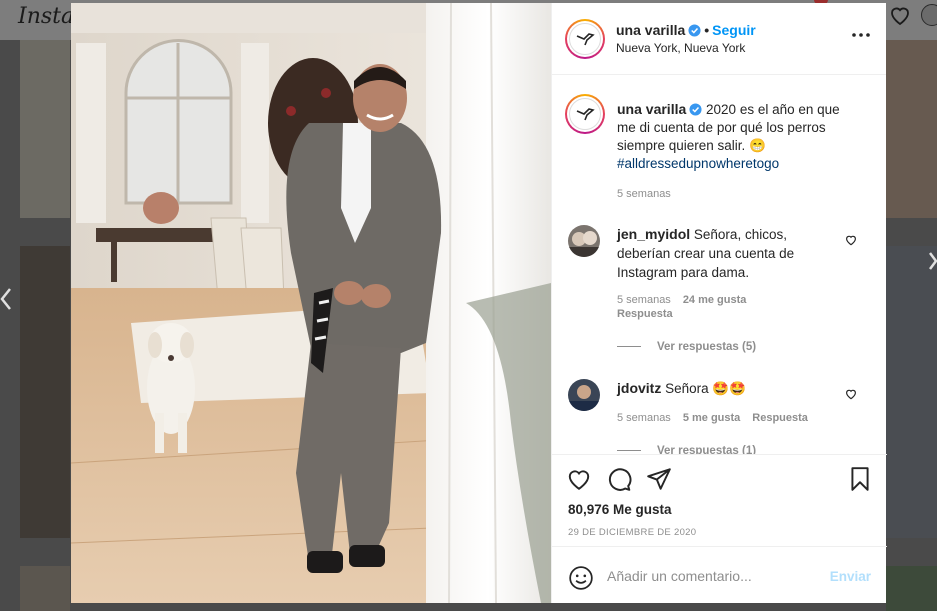  What do you see at coordinates (680, 48) in the screenshot?
I see `post-location: Nueva York, Nueva York` at bounding box center [680, 48].